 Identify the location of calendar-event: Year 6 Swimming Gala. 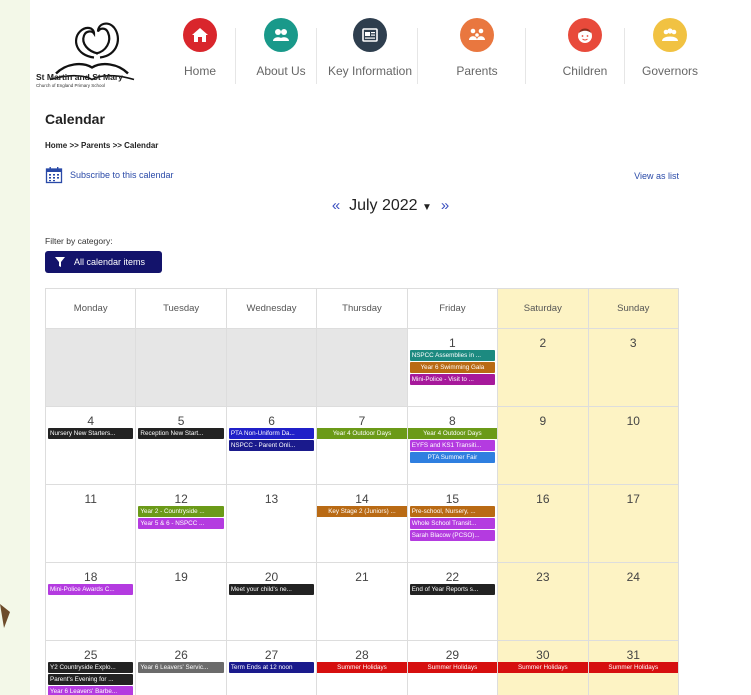
(452, 367).